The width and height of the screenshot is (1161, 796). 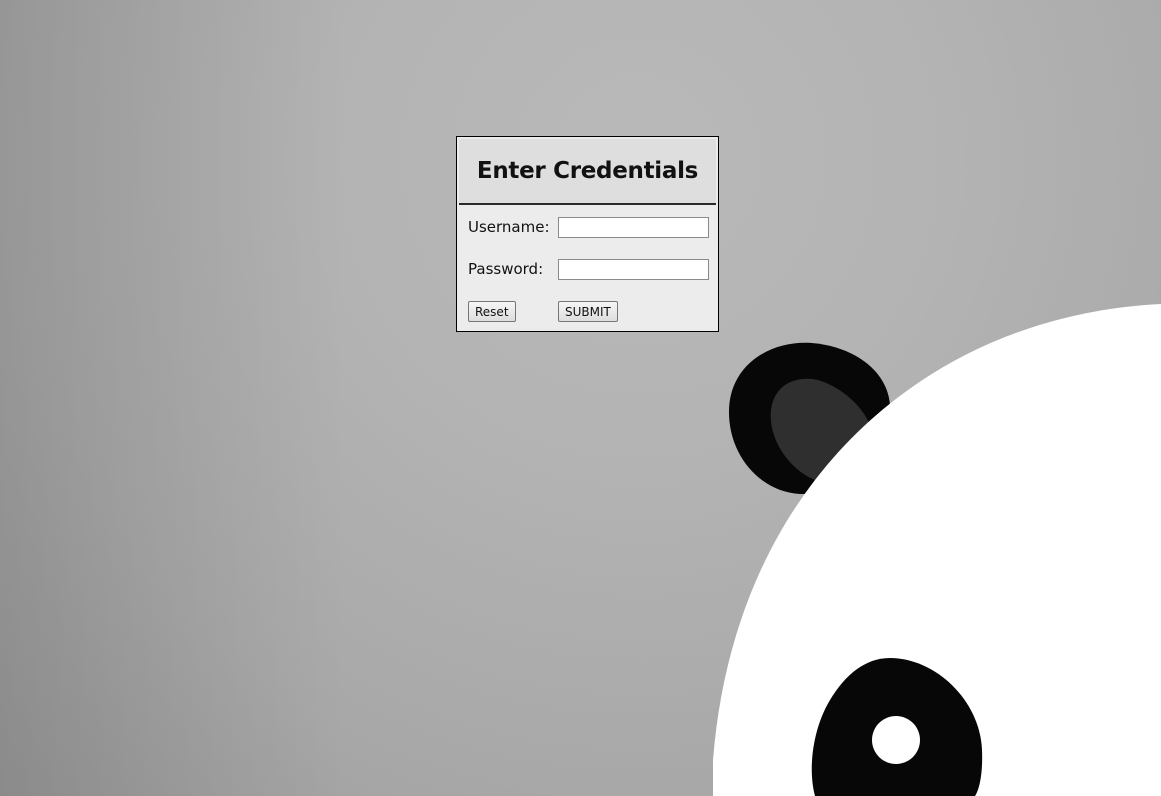 I want to click on login-header: Enter Credentials, so click(x=587, y=172).